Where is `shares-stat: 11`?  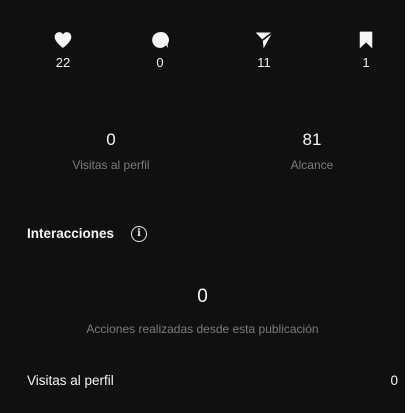 shares-stat: 11 is located at coordinates (264, 50).